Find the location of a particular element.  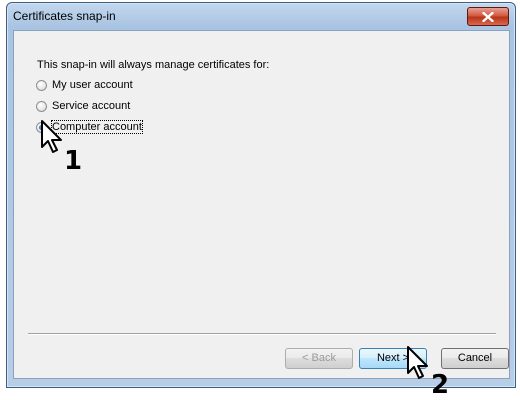

option-label: My user account is located at coordinates (92, 85).